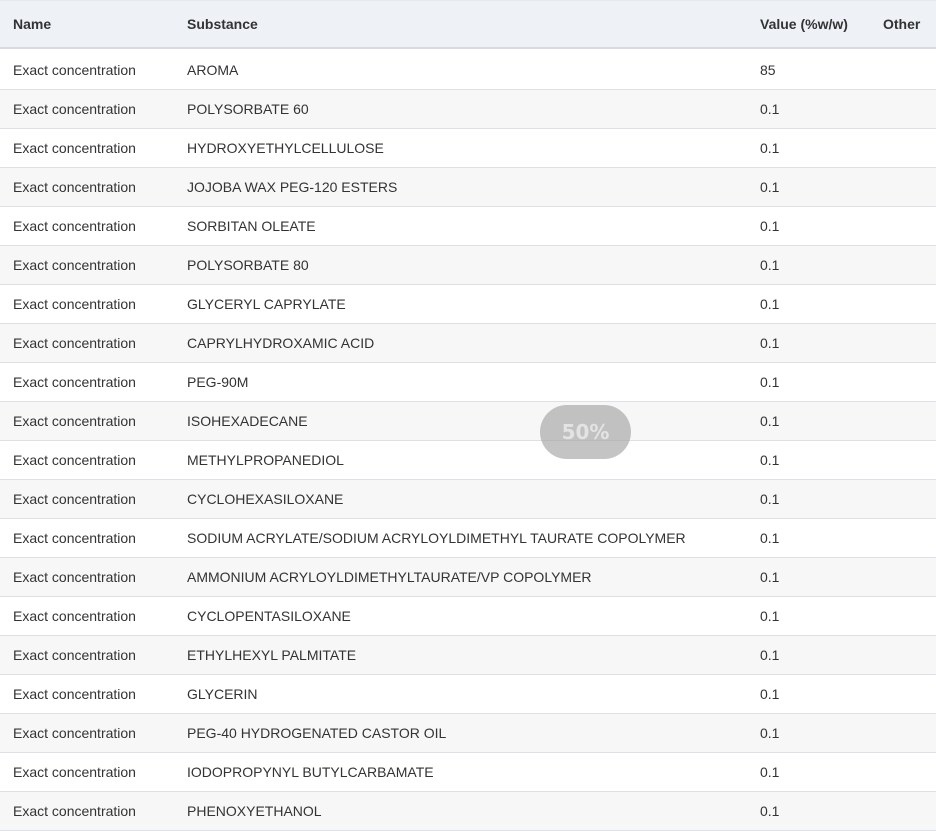 The image size is (936, 831). Describe the element at coordinates (317, 733) in the screenshot. I see `cell-substance: PEG-40 HYDROGENATED CASTOR OIL` at that location.